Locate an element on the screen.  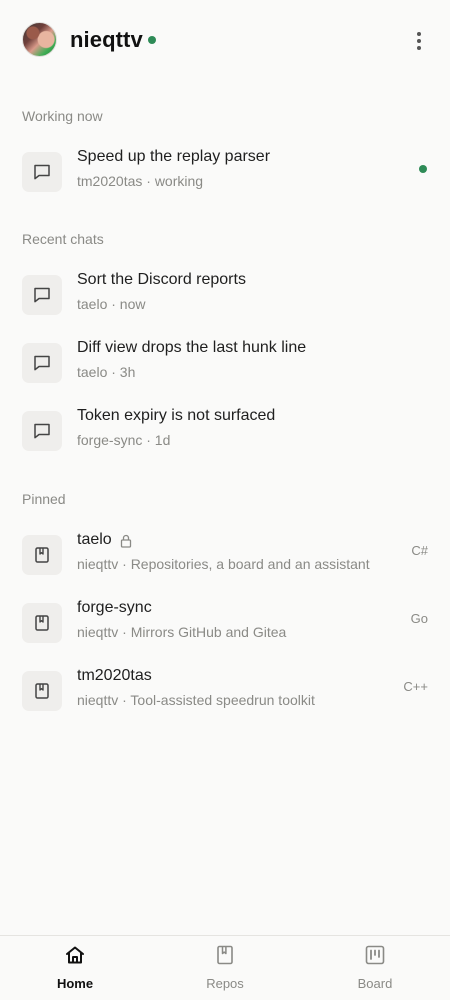
section-title-working-now: Working now is located at coordinates (62, 116).